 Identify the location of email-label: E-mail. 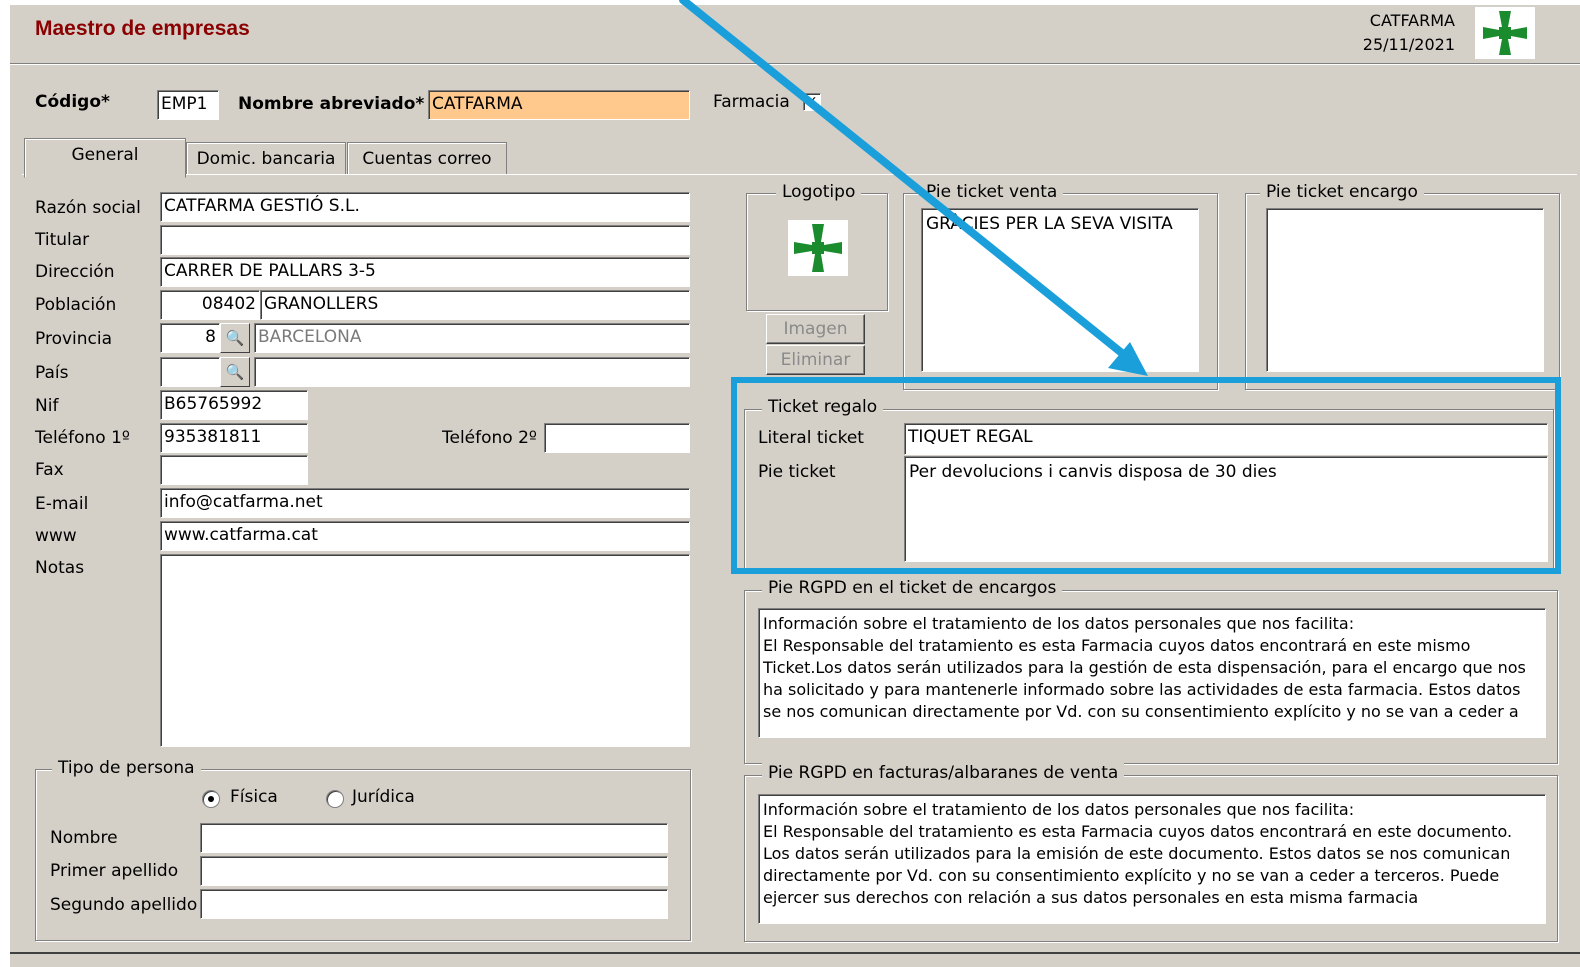
(62, 504).